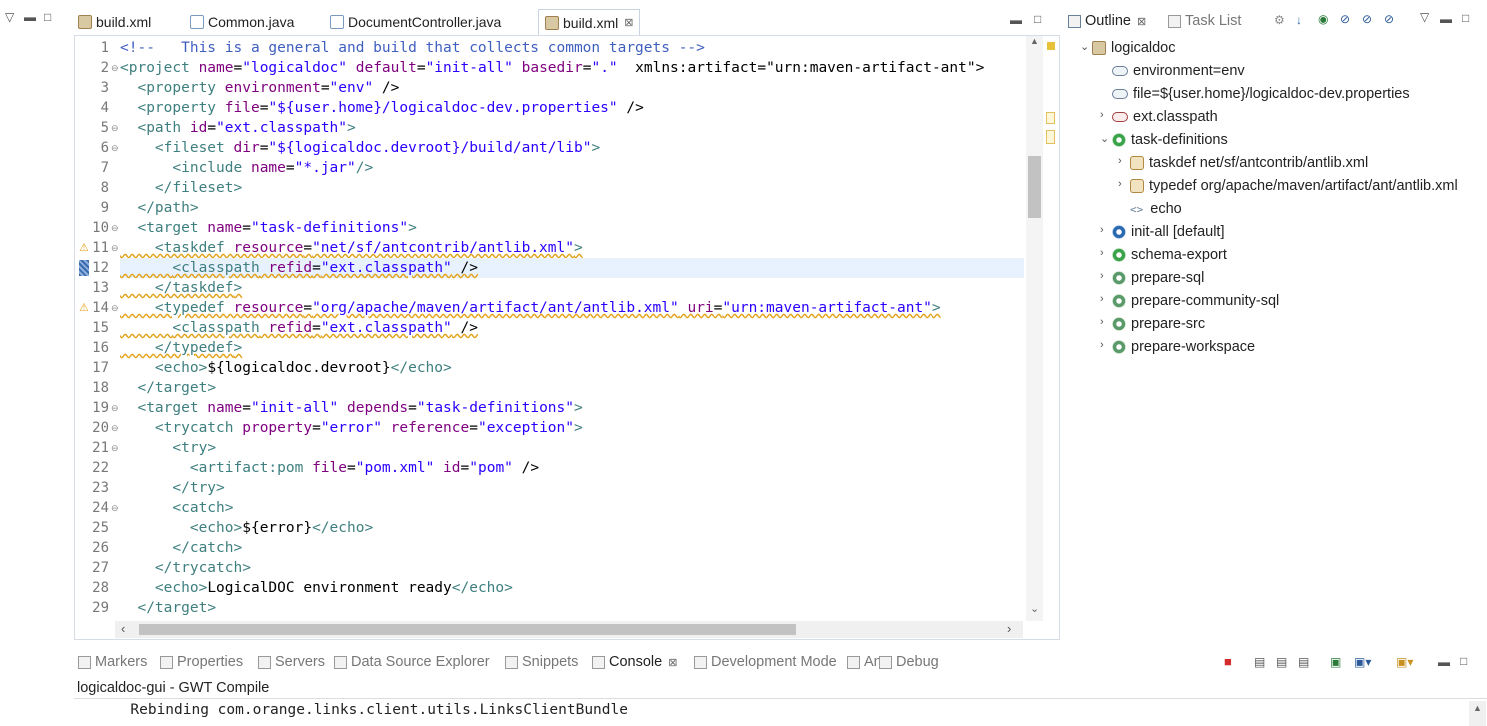 The height and width of the screenshot is (726, 1487). I want to click on remove-launch-icon: ▤, so click(1259, 662).